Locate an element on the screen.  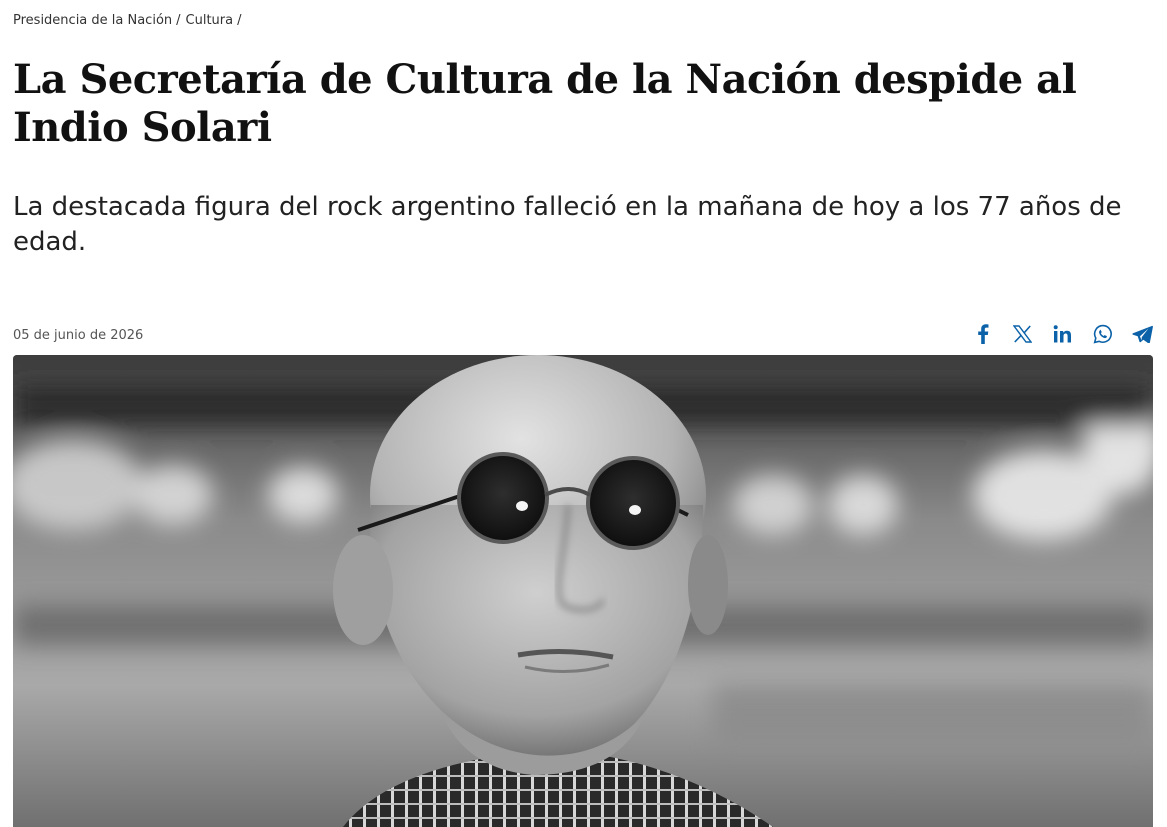
whatsapp-icon is located at coordinates (1102, 334).